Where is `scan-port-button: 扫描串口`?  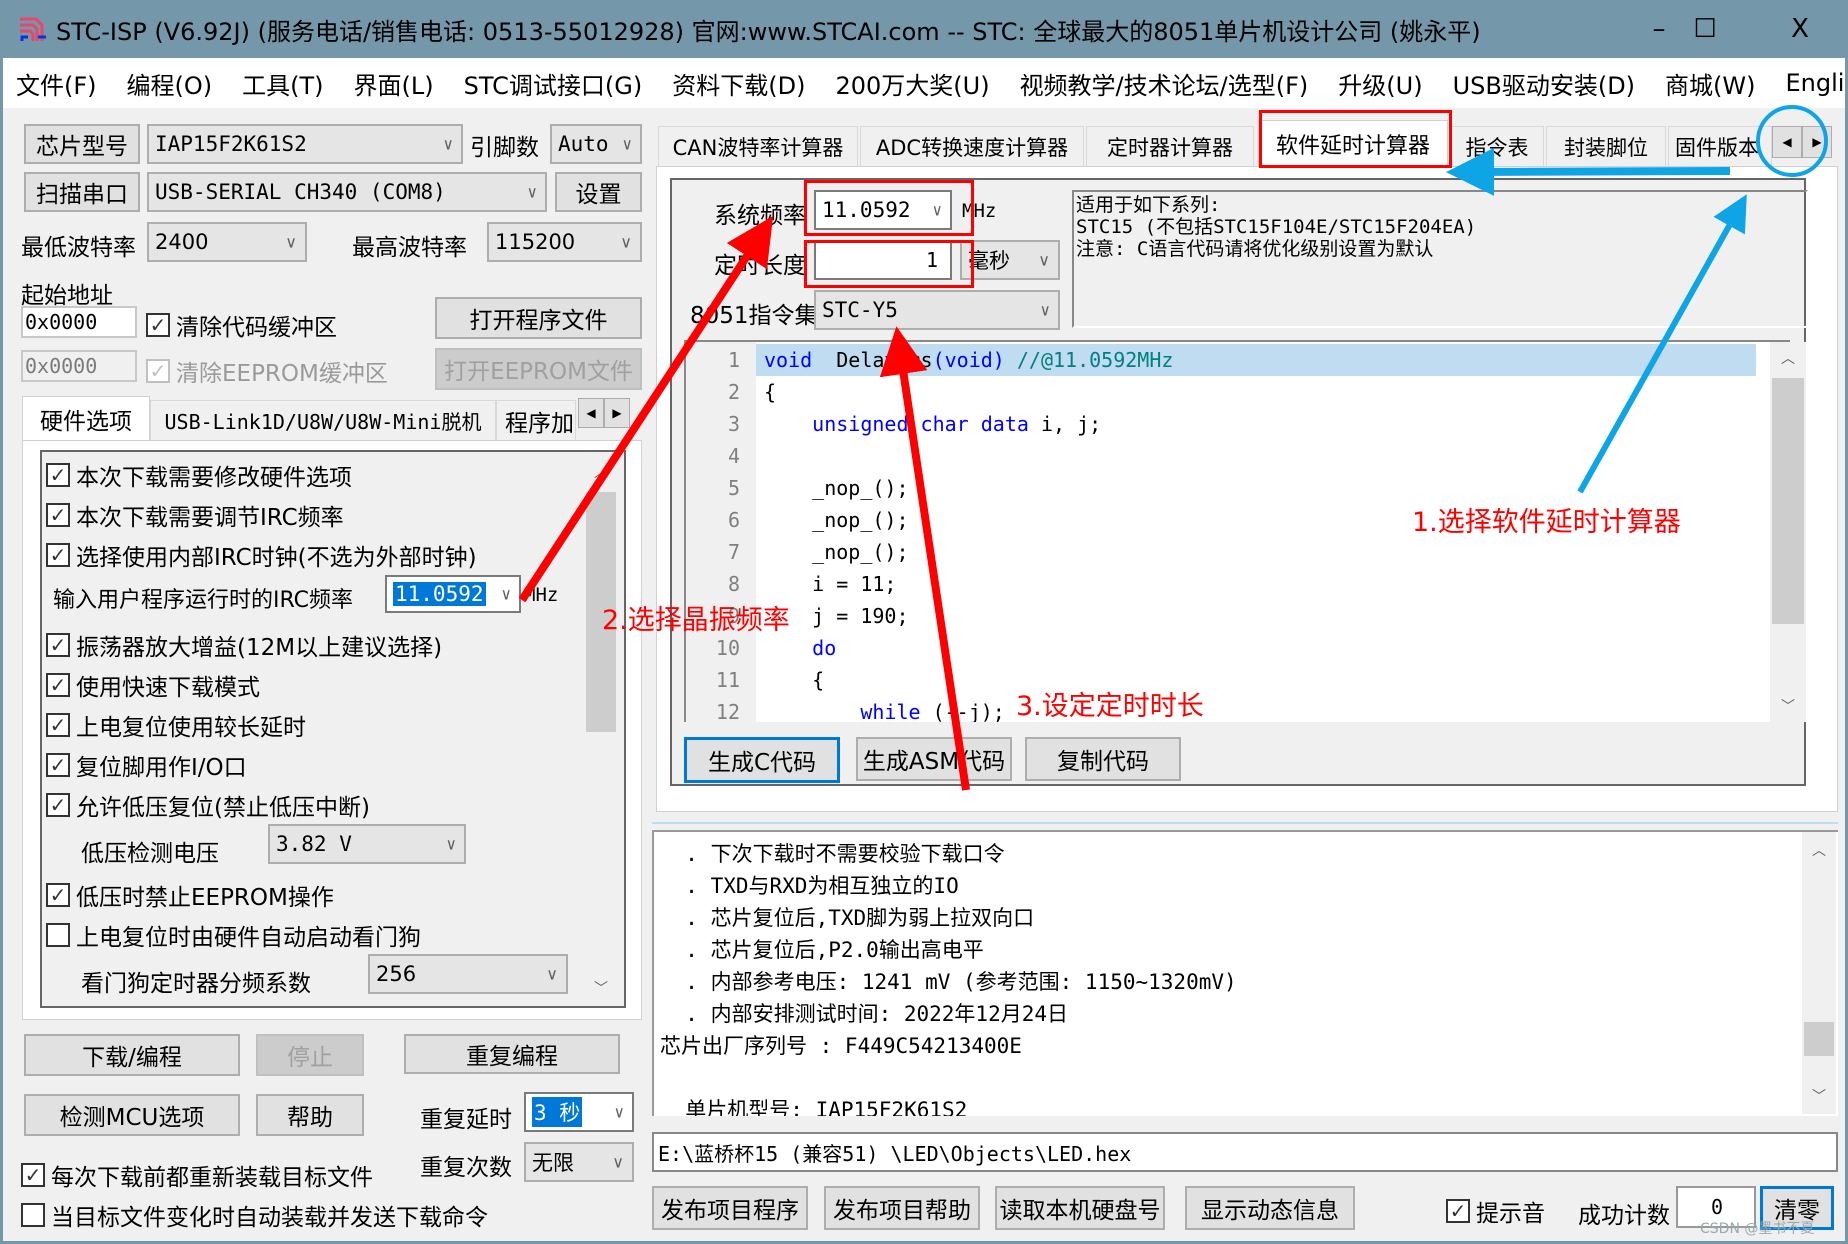 scan-port-button: 扫描串口 is located at coordinates (82, 192).